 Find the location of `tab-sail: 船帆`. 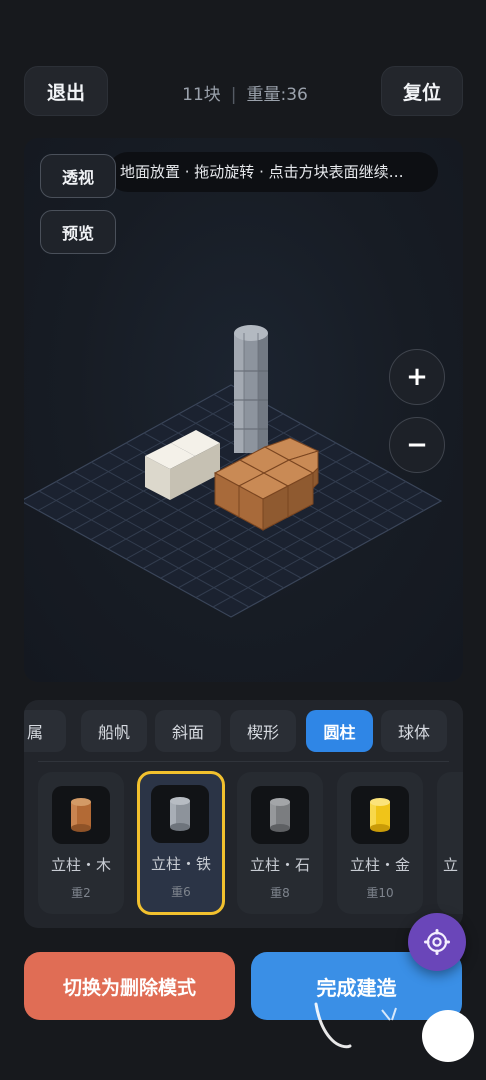

tab-sail: 船帆 is located at coordinates (114, 731).